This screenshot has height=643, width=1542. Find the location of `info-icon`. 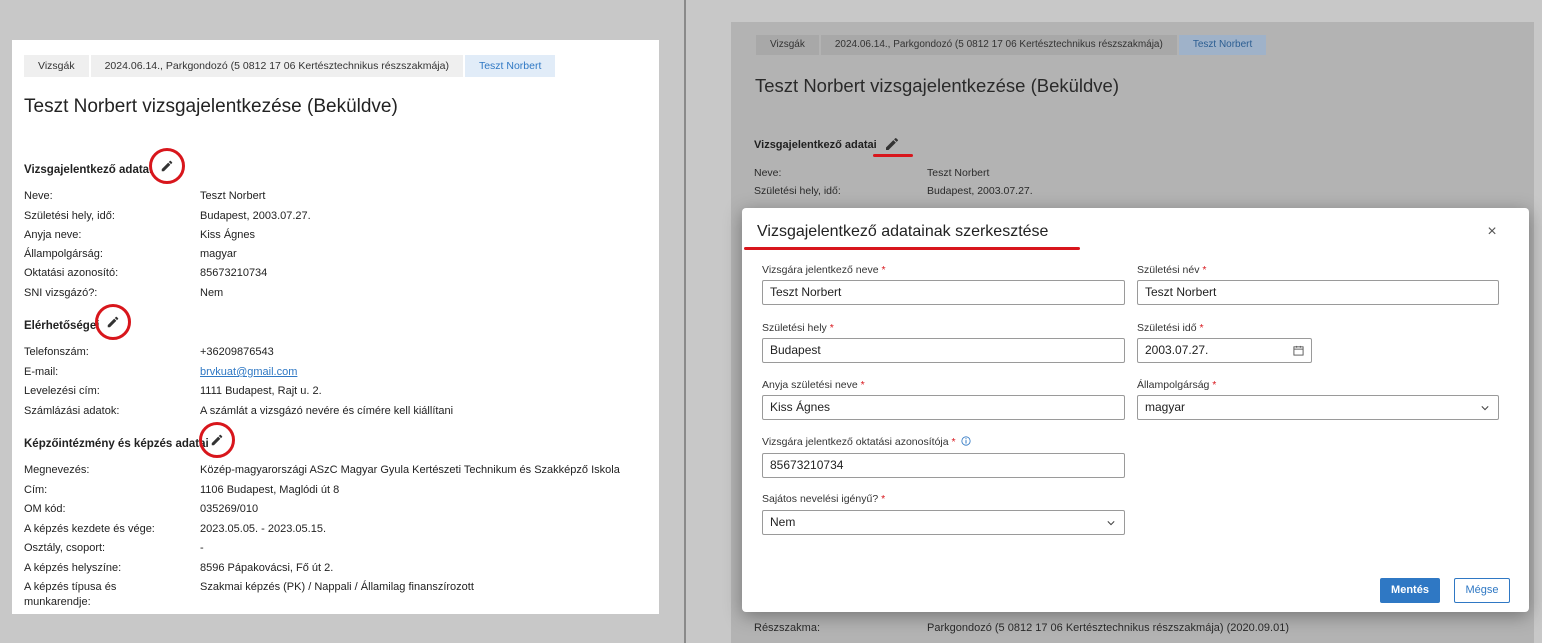

info-icon is located at coordinates (965, 441).